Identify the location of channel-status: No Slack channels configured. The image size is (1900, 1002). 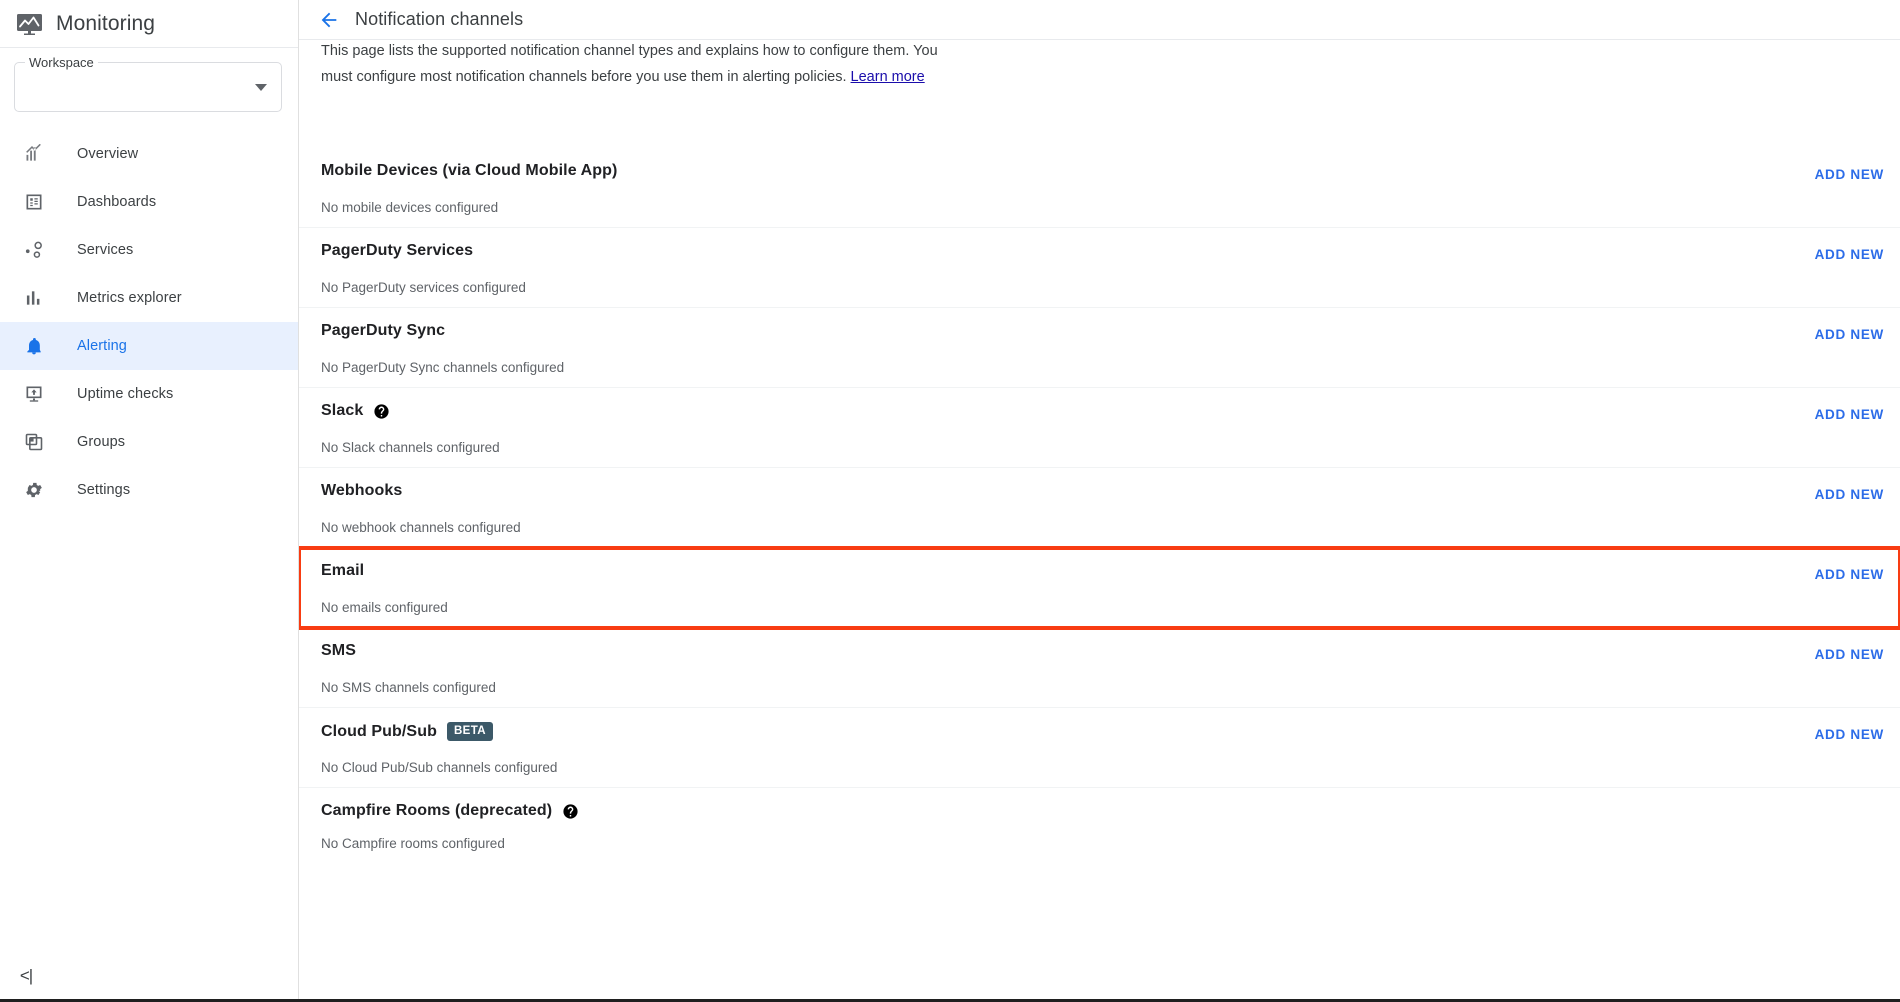
(410, 447).